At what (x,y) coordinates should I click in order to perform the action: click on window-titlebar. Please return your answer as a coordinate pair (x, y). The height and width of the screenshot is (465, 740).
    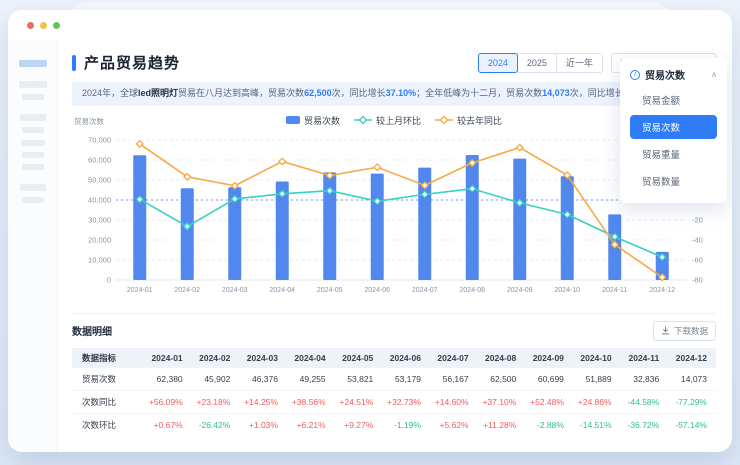
    Looking at the image, I should click on (370, 25).